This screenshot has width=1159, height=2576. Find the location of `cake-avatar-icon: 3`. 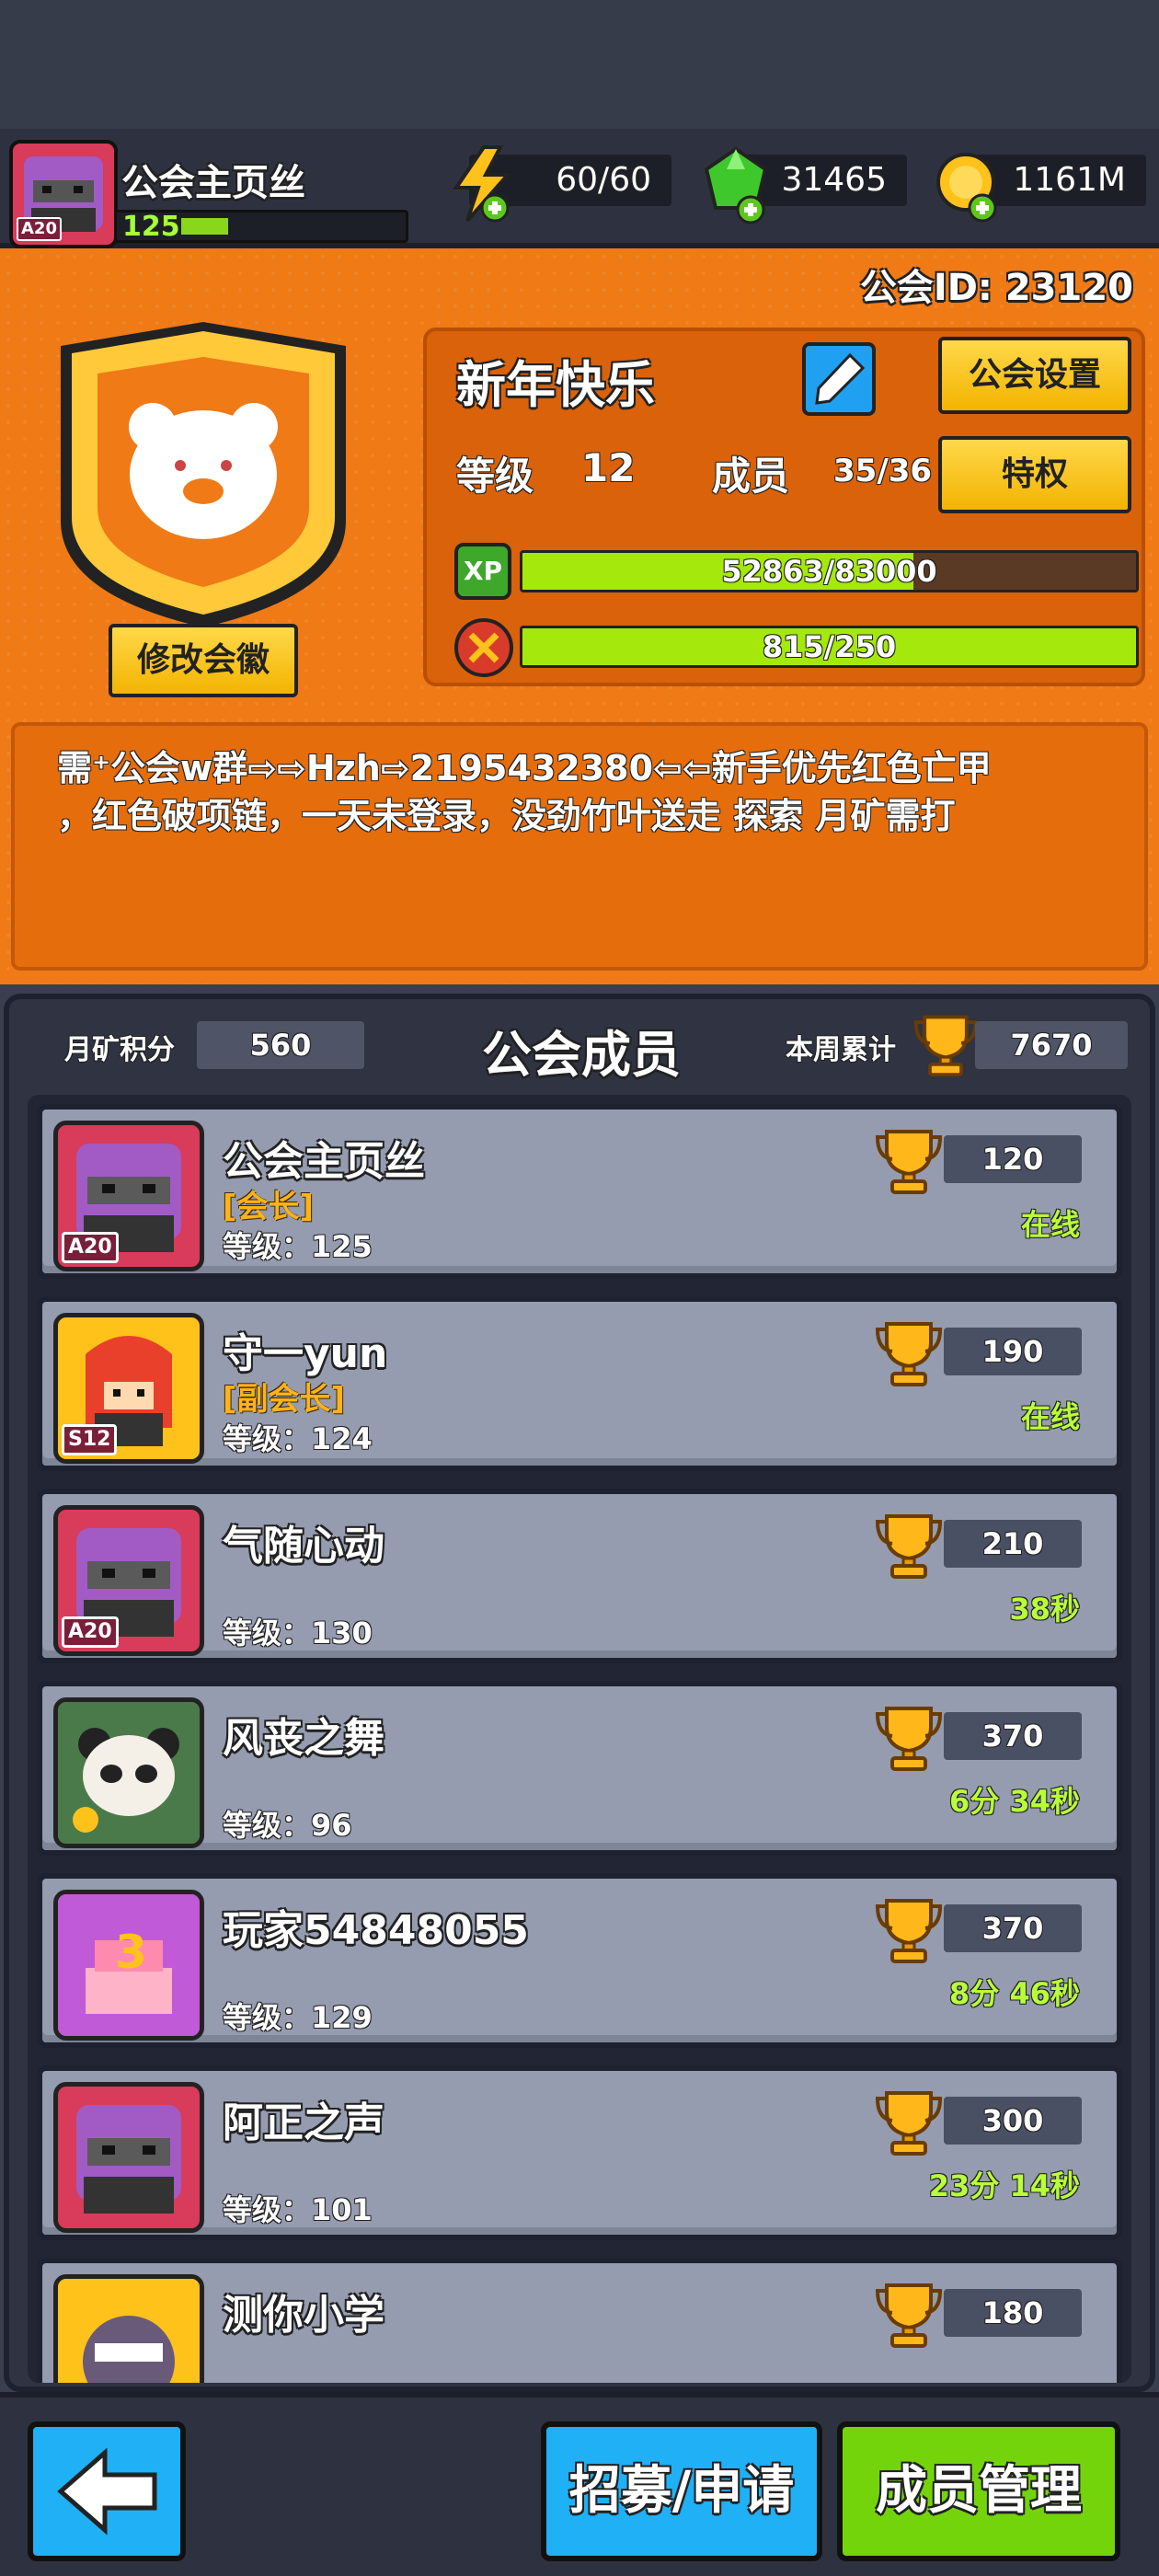

cake-avatar-icon: 3 is located at coordinates (129, 1965).